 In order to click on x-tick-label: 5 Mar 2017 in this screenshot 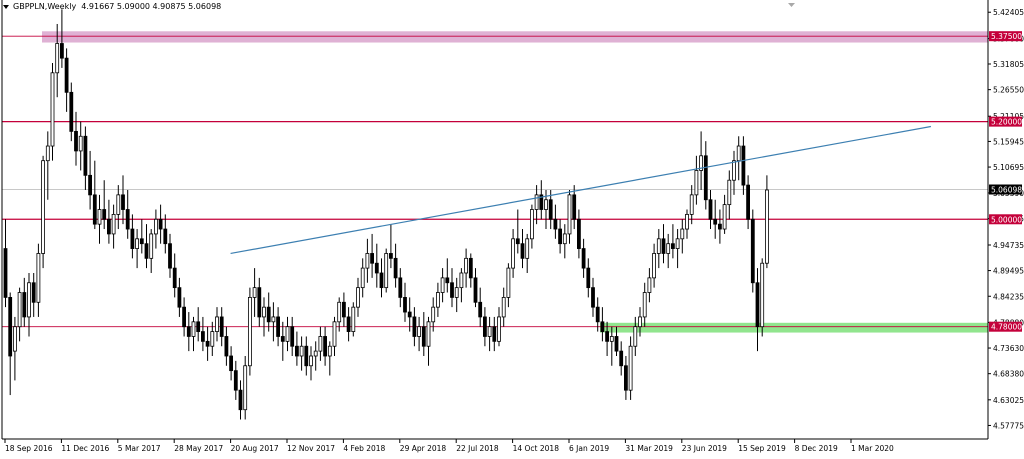, I will do `click(139, 448)`.